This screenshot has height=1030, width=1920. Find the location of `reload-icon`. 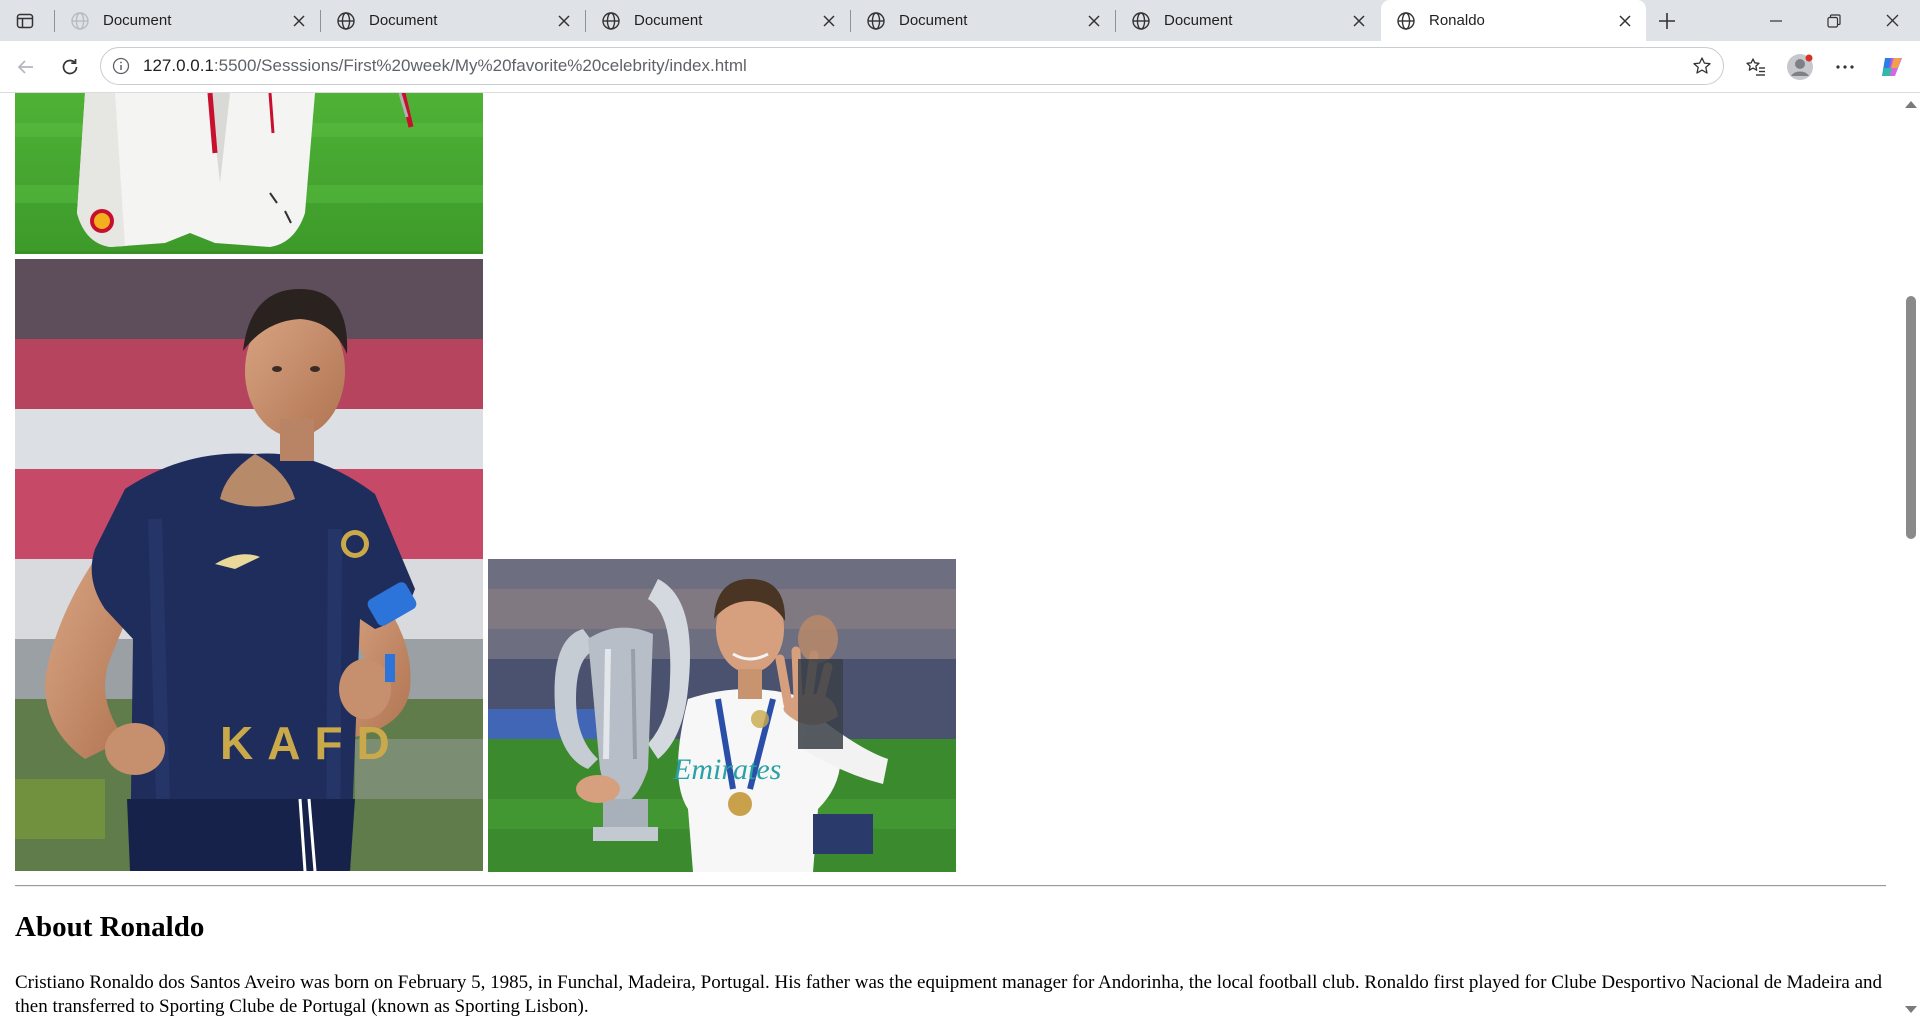

reload-icon is located at coordinates (70, 67).